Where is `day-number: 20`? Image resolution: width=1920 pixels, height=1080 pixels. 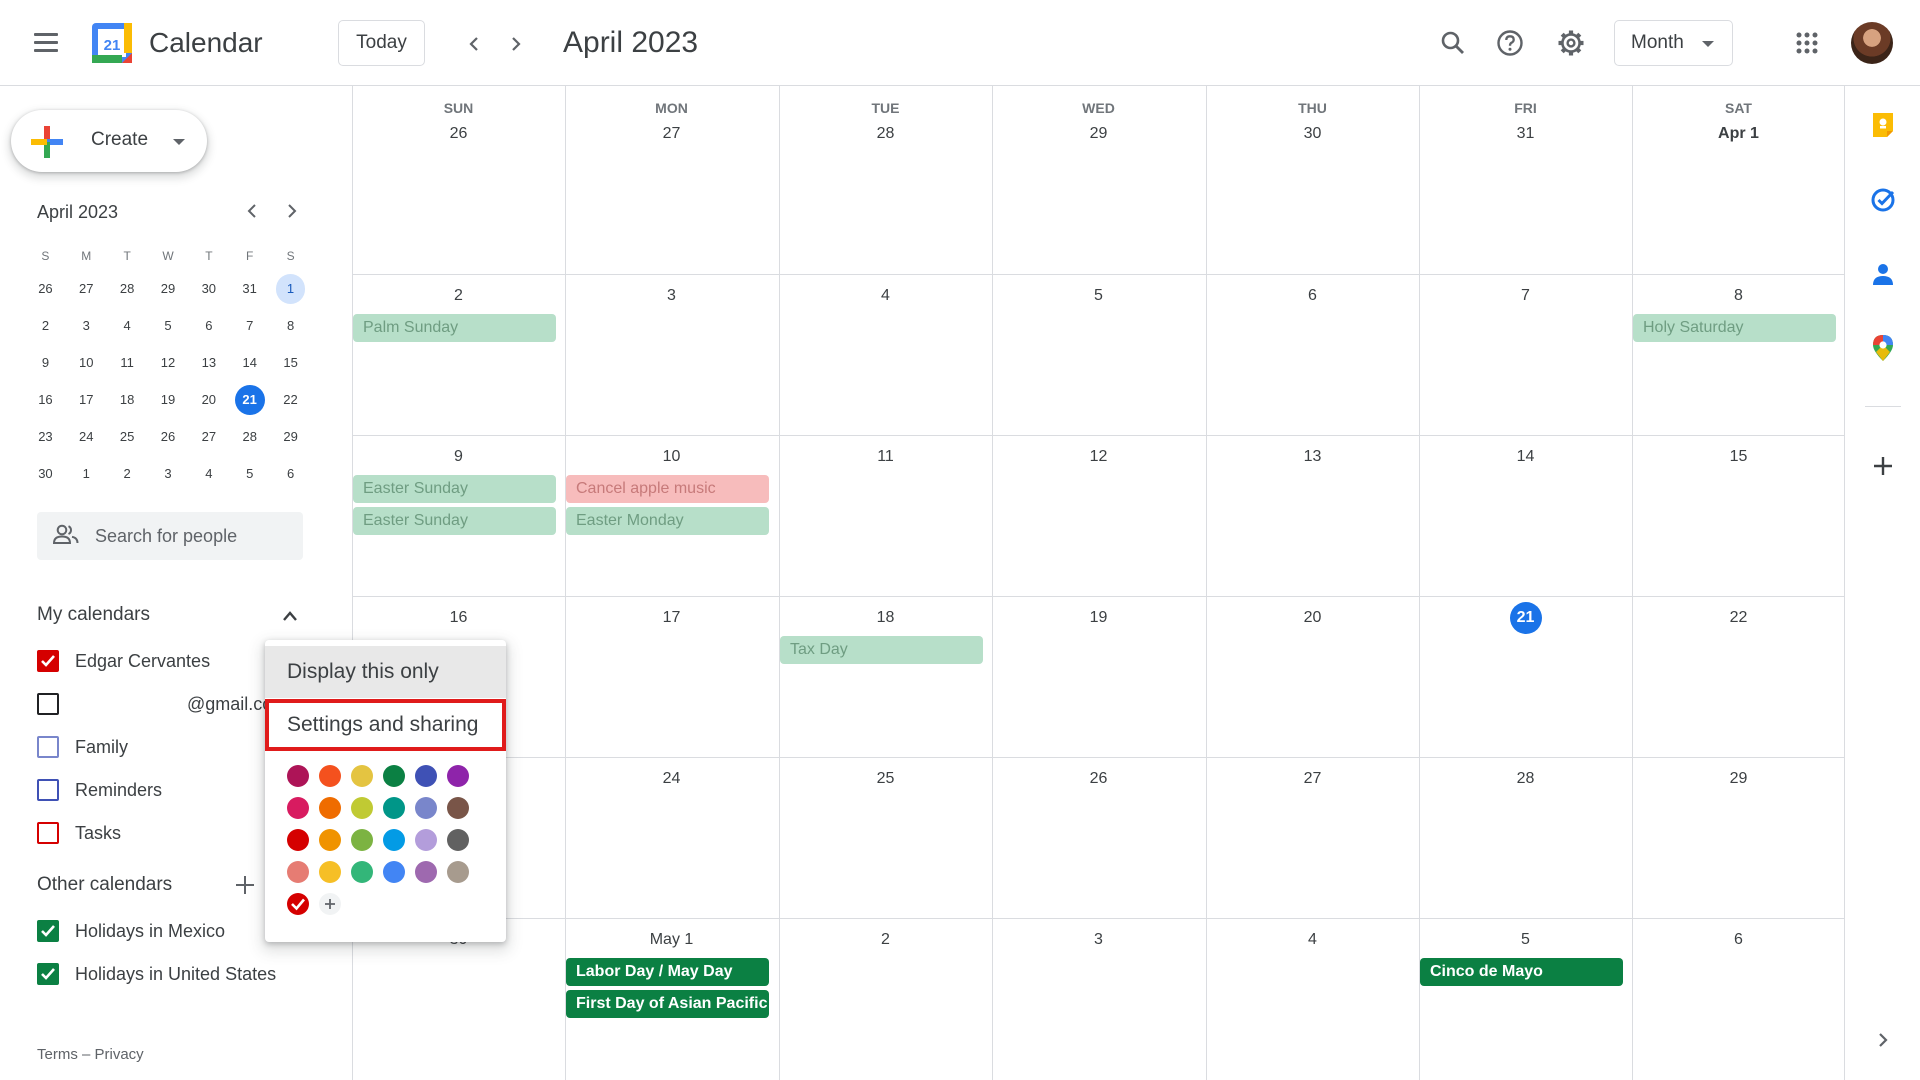
day-number: 20 is located at coordinates (1313, 618).